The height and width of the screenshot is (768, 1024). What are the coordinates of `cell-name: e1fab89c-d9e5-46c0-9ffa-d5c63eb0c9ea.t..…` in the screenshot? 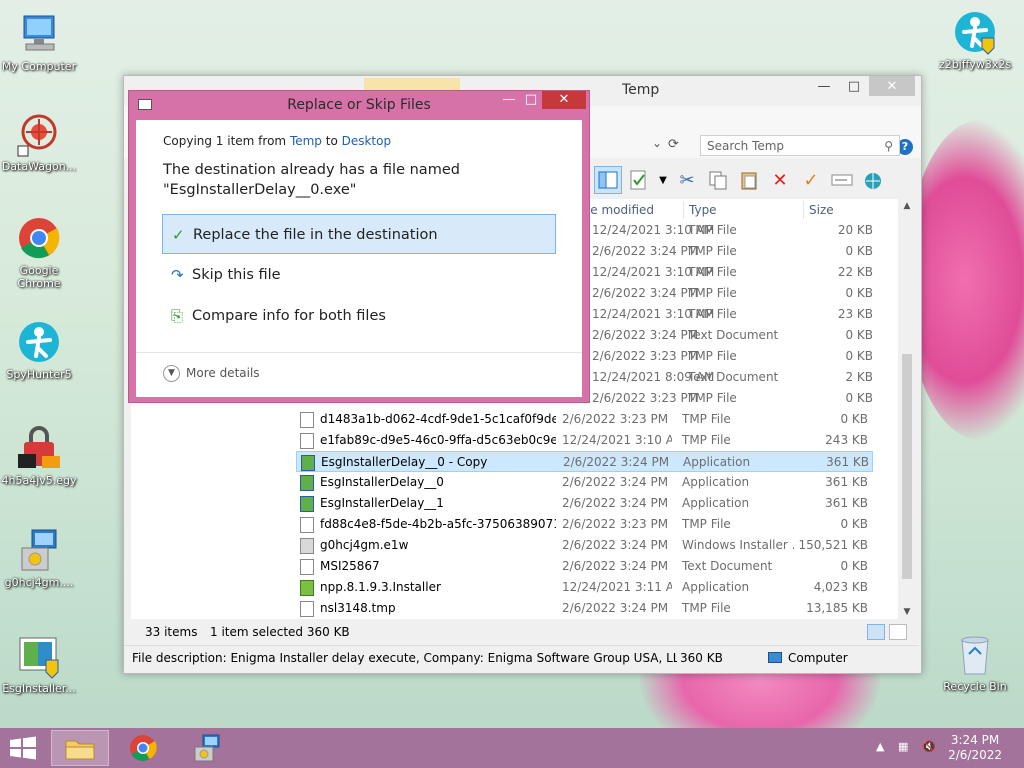 It's located at (438, 440).